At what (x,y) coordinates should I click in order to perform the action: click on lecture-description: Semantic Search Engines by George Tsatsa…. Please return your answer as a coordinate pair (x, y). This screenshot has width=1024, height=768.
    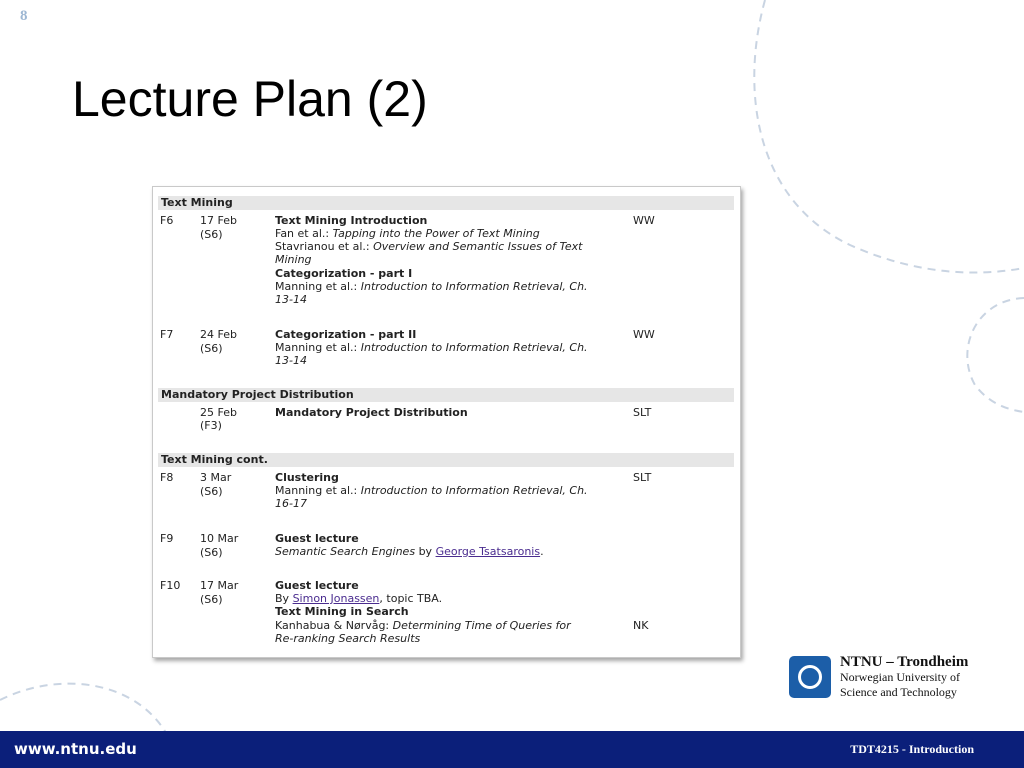
    Looking at the image, I should click on (409, 551).